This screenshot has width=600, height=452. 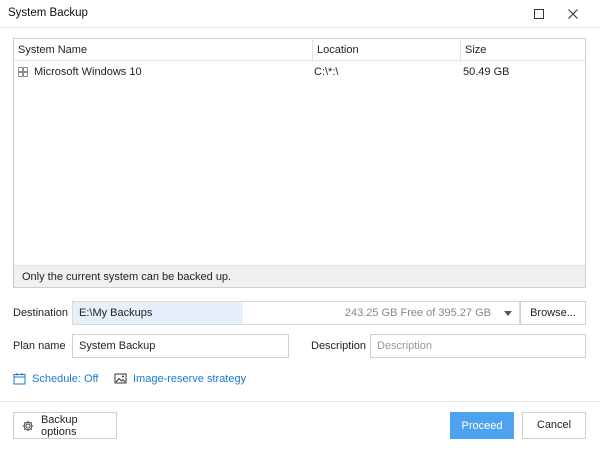 I want to click on description-label: Description, so click(x=339, y=346).